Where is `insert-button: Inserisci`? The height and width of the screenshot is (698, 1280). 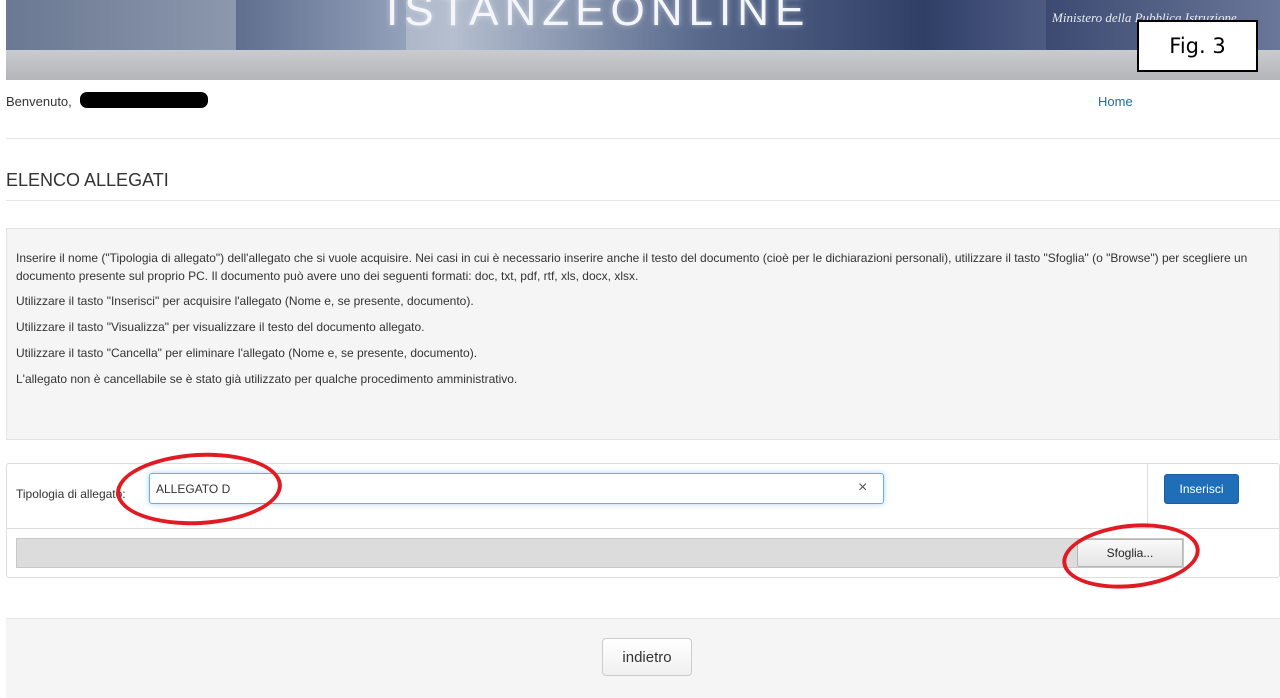 insert-button: Inserisci is located at coordinates (1201, 489).